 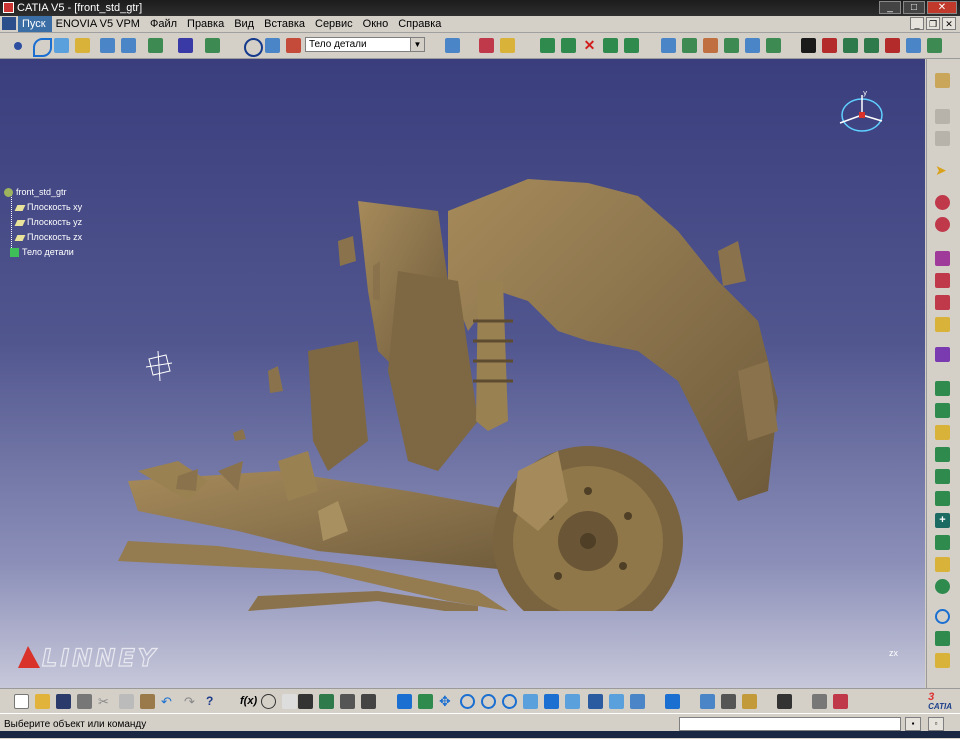 I want to click on lock-icon, so click(x=749, y=701).